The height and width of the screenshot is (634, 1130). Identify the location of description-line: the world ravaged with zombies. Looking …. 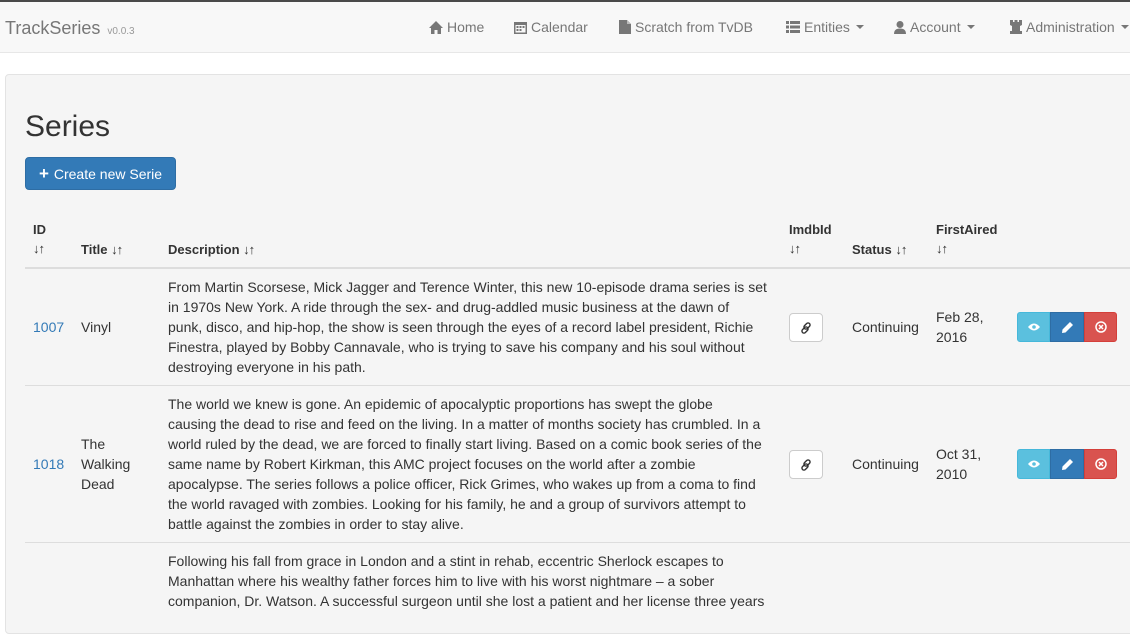
(457, 504).